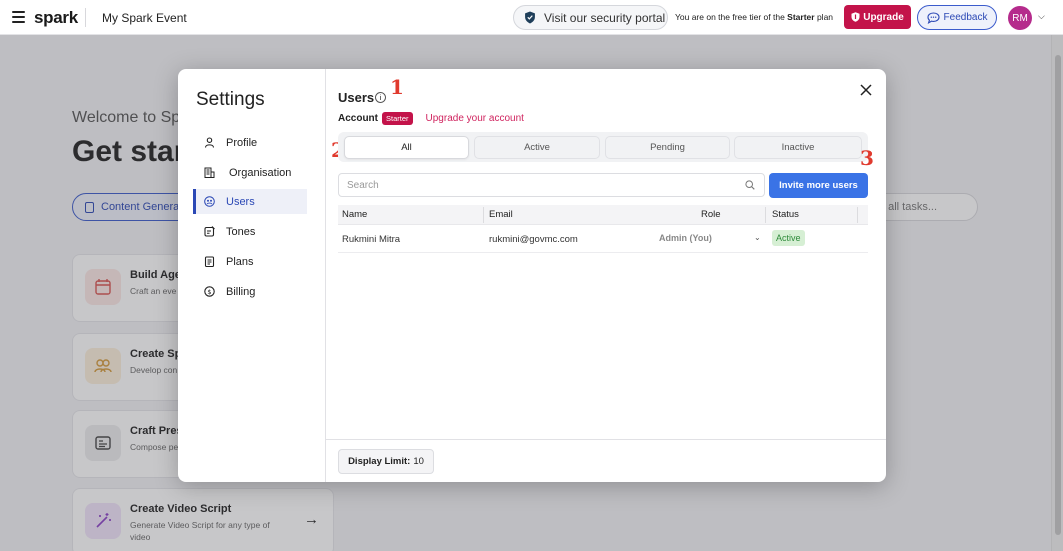 The height and width of the screenshot is (551, 1063). I want to click on avatar: RM, so click(1020, 18).